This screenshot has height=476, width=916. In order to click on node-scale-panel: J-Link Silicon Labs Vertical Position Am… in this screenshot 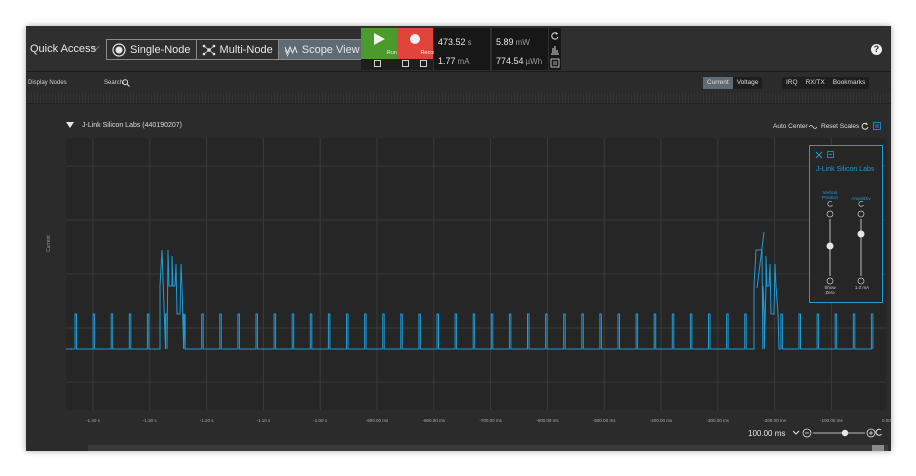, I will do `click(846, 224)`.